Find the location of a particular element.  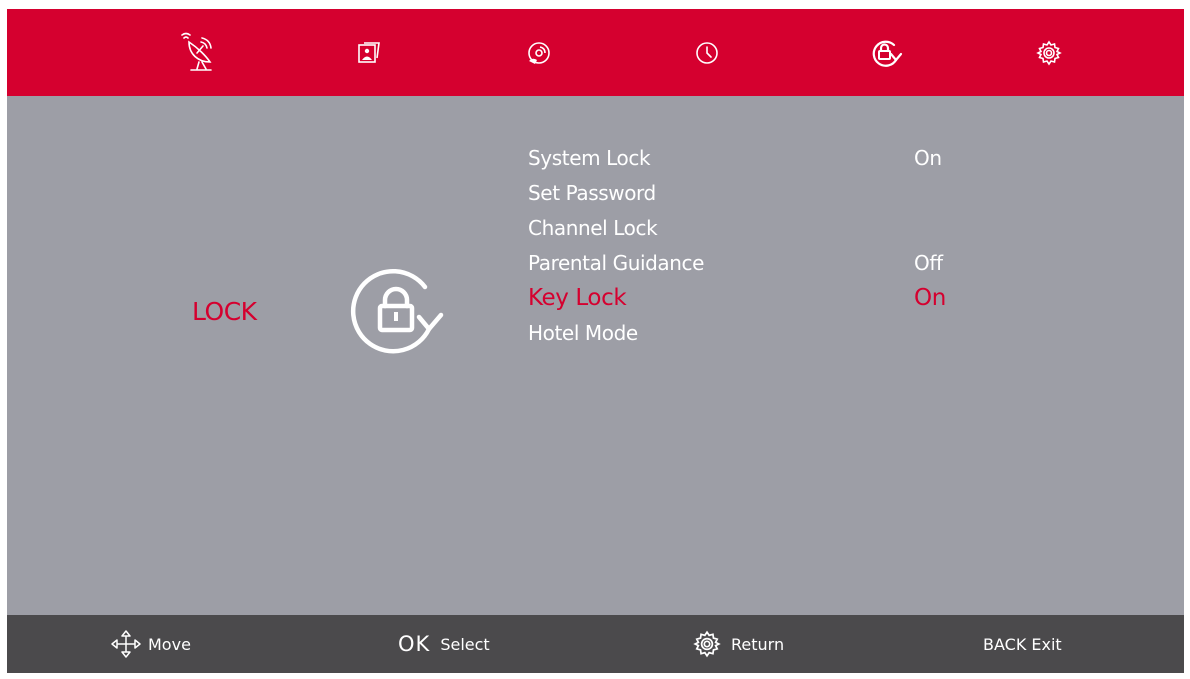

move-label: Move is located at coordinates (169, 644).